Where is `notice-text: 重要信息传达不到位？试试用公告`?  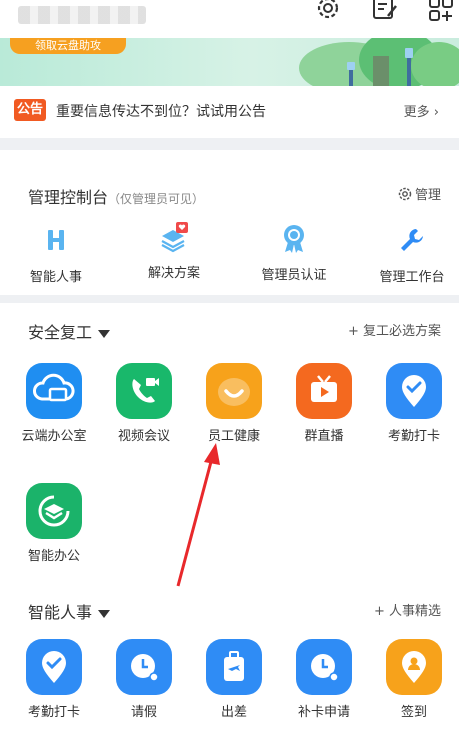
notice-text: 重要信息传达不到位？试试用公告 is located at coordinates (161, 111).